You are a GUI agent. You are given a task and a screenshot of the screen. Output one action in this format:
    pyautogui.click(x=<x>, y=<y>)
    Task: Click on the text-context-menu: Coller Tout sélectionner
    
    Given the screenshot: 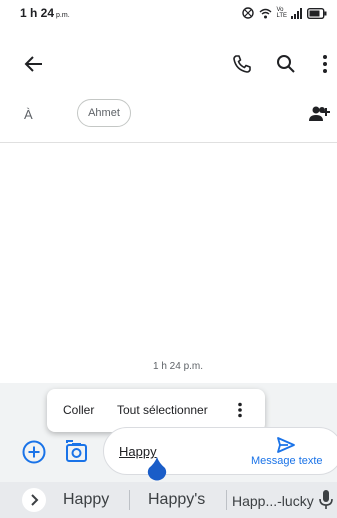 What is the action you would take?
    pyautogui.click(x=156, y=410)
    